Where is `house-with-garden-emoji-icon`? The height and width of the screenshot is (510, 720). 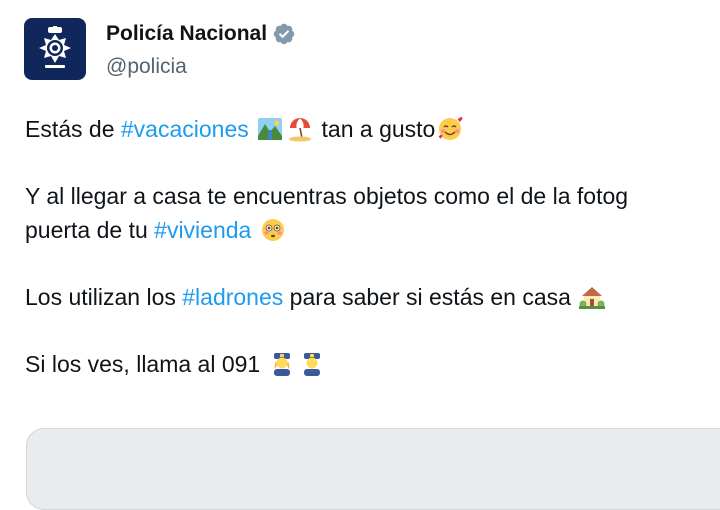
house-with-garden-emoji-icon is located at coordinates (592, 298).